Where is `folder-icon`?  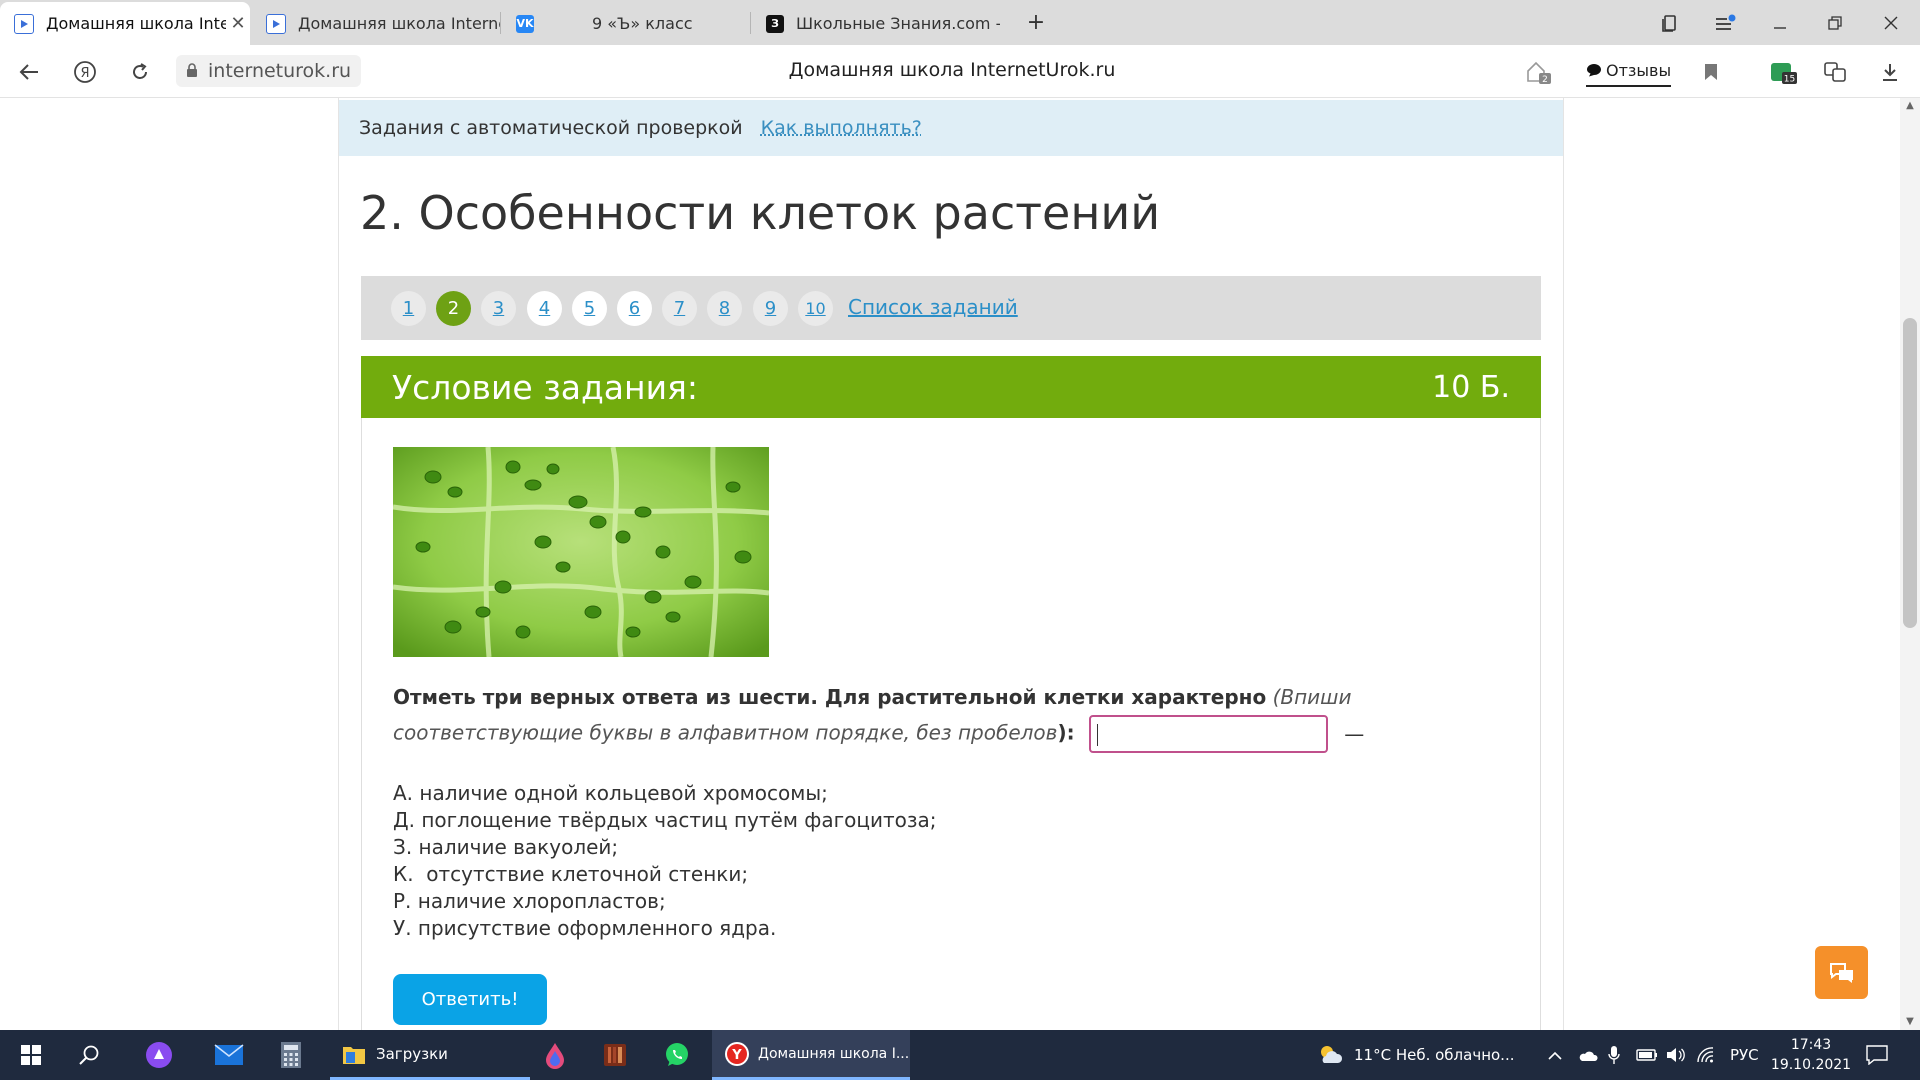 folder-icon is located at coordinates (354, 1055).